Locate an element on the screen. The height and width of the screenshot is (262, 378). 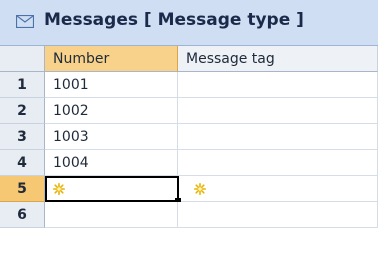
table-row: 2 1002 is located at coordinates (189, 111).